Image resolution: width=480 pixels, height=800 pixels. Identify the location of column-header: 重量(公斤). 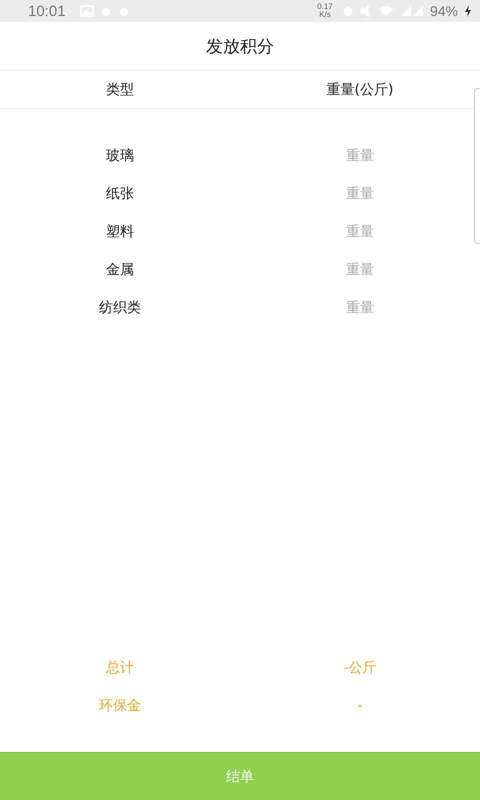
(360, 89).